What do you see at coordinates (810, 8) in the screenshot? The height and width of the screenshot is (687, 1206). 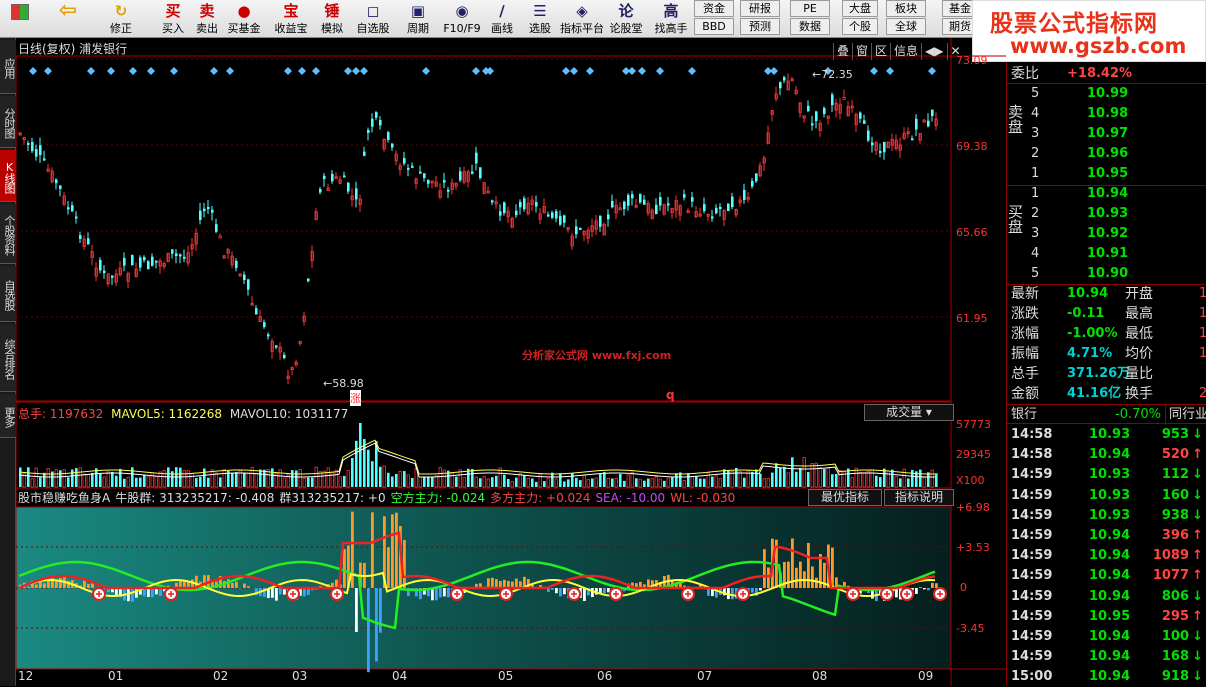 I see `toolbar-small-4: PE` at bounding box center [810, 8].